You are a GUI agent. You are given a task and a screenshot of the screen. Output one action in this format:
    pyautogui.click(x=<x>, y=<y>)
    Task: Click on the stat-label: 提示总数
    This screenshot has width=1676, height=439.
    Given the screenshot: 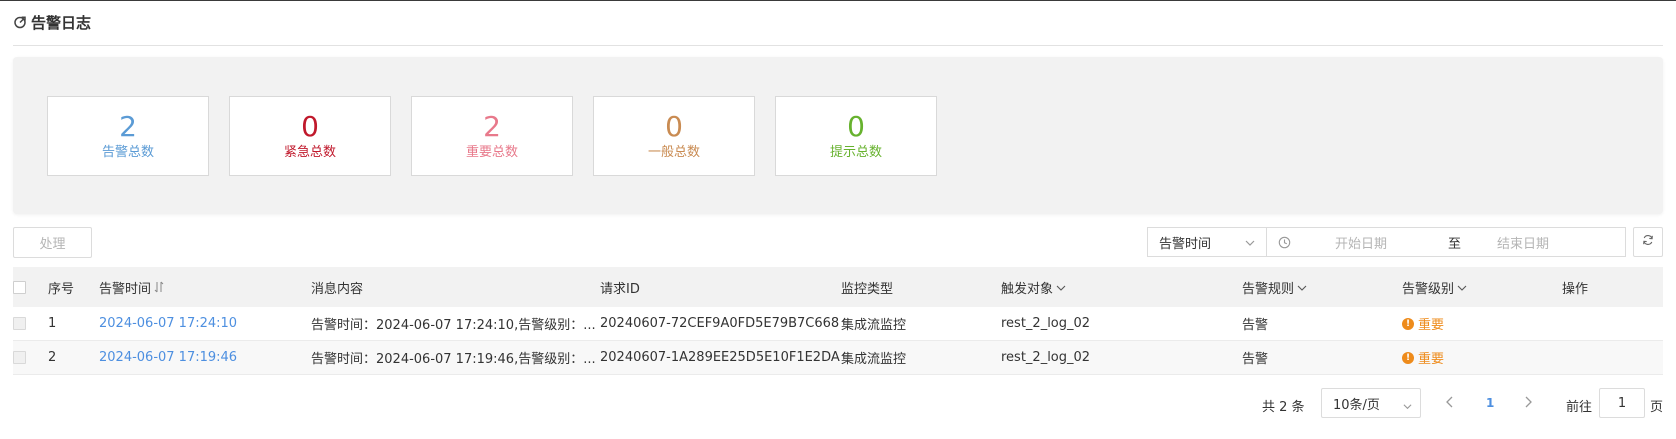 What is the action you would take?
    pyautogui.click(x=855, y=152)
    